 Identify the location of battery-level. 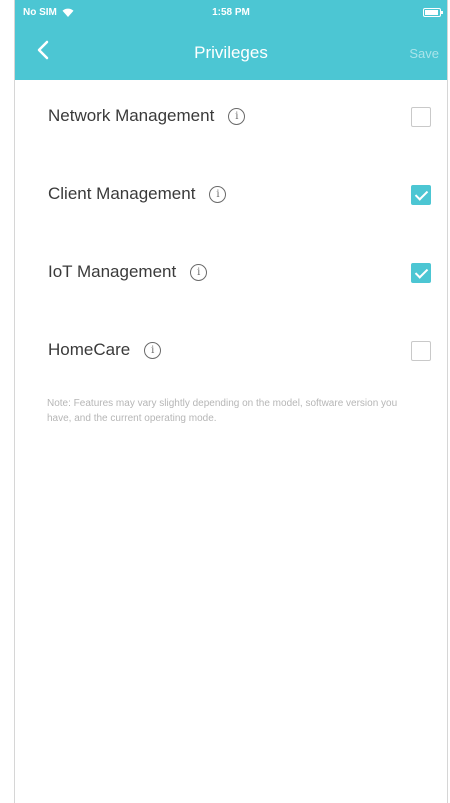
(431, 12).